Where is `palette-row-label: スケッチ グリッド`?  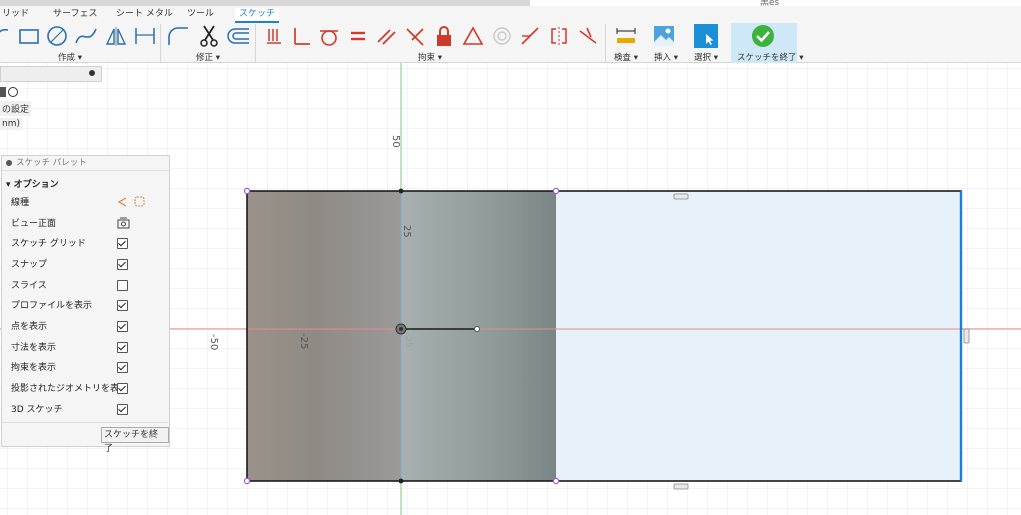 palette-row-label: スケッチ グリッド is located at coordinates (48, 244).